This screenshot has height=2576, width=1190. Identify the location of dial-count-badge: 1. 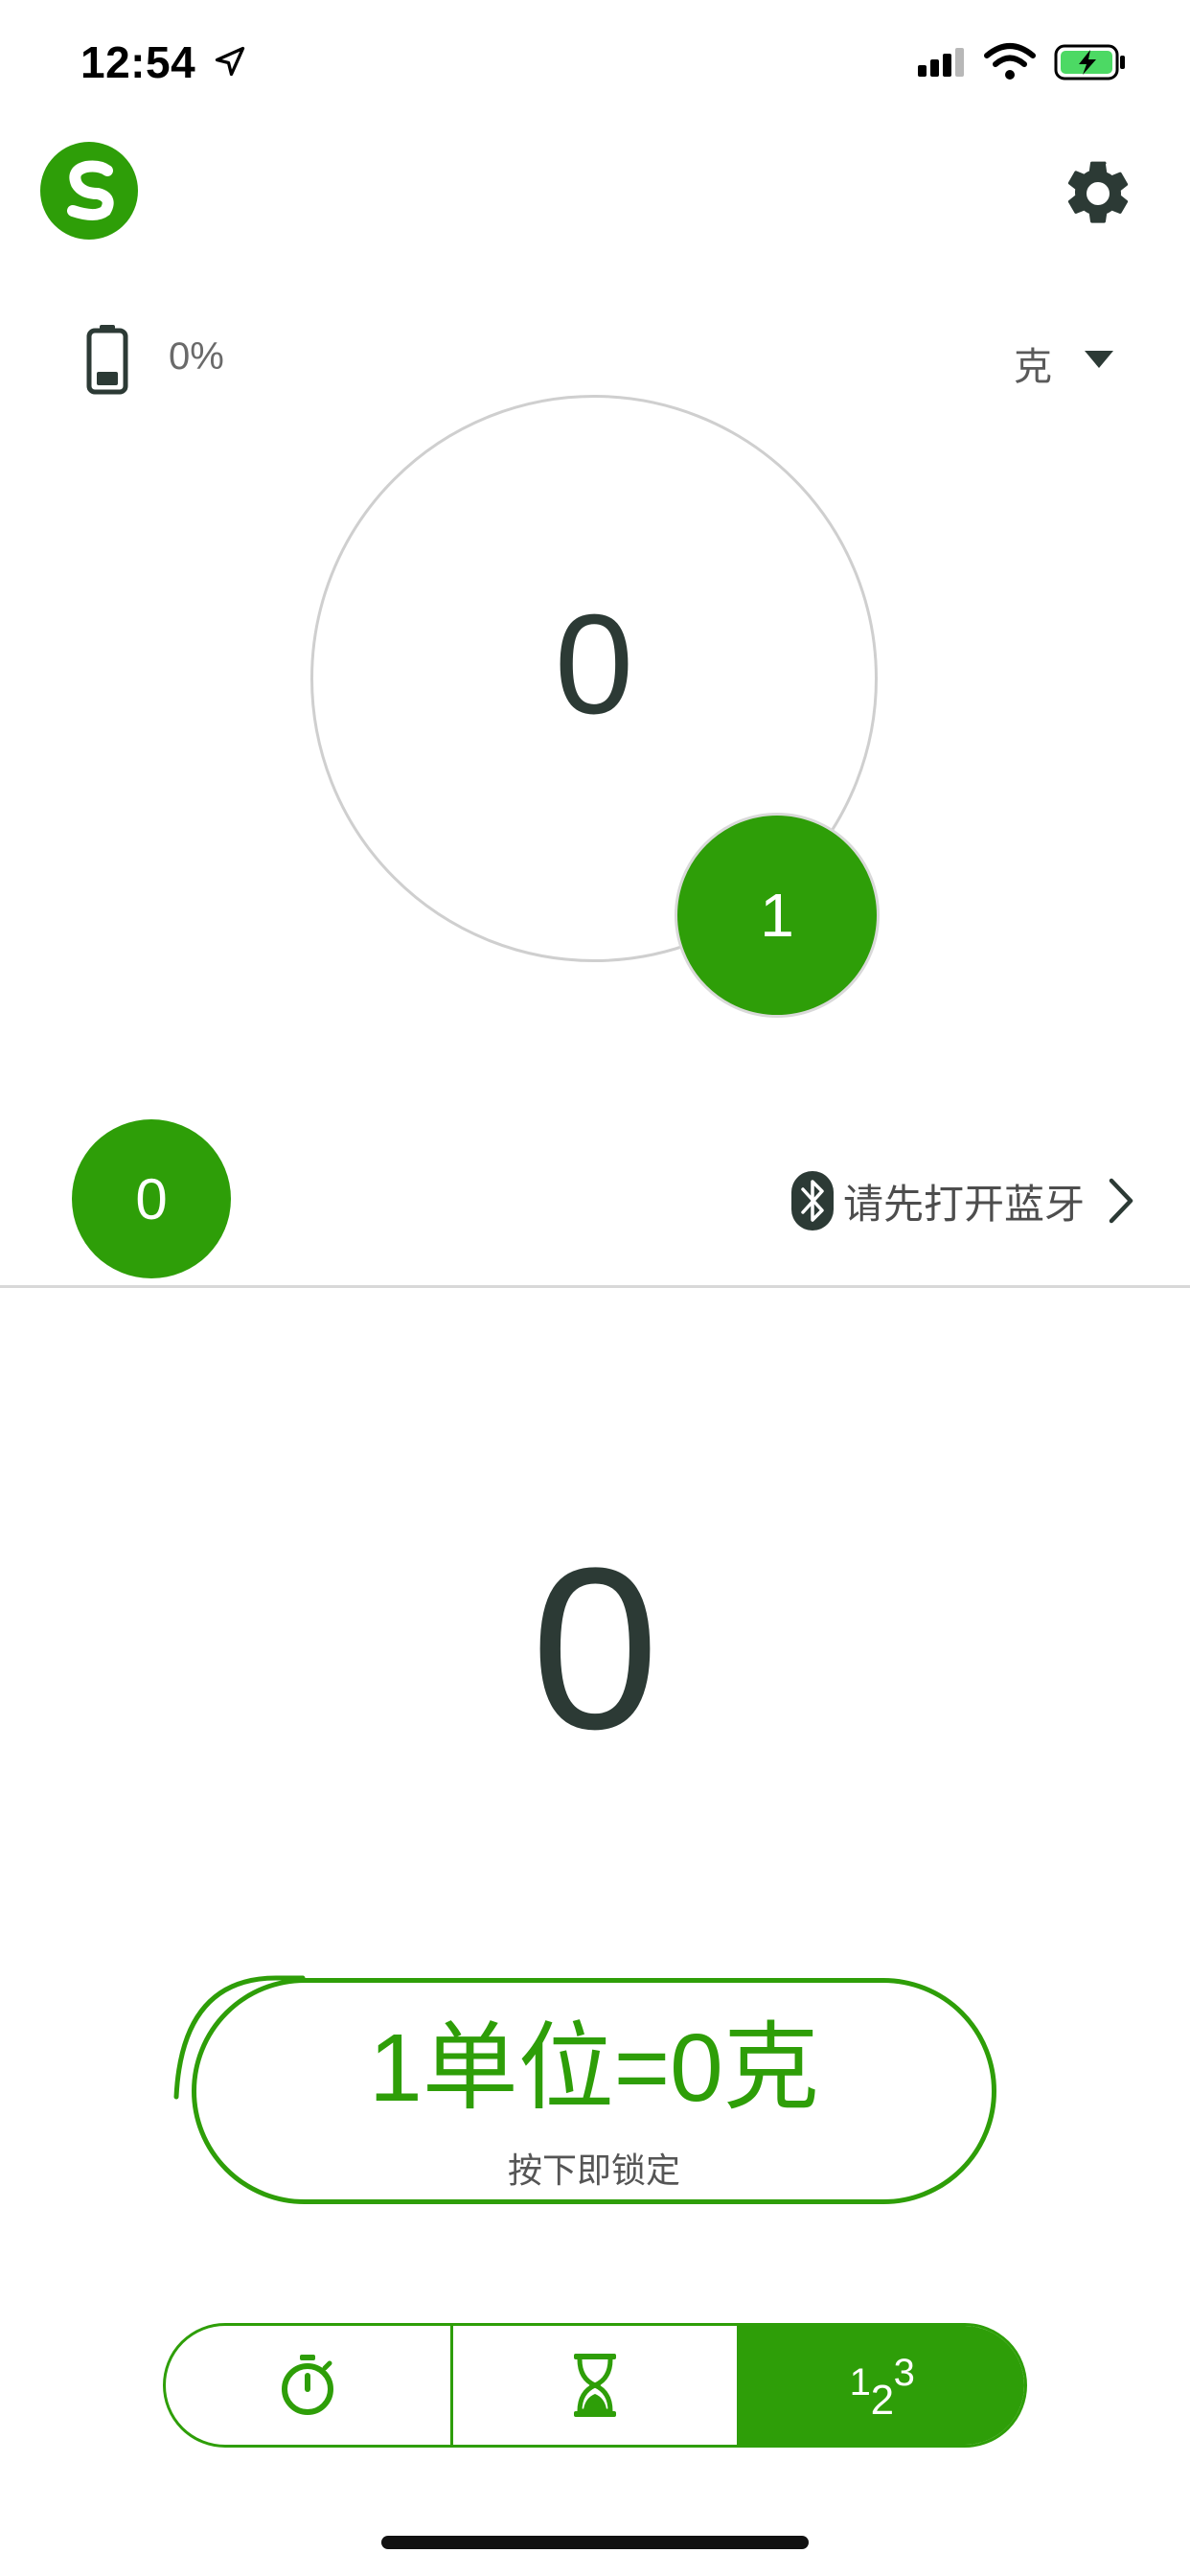
(778, 915).